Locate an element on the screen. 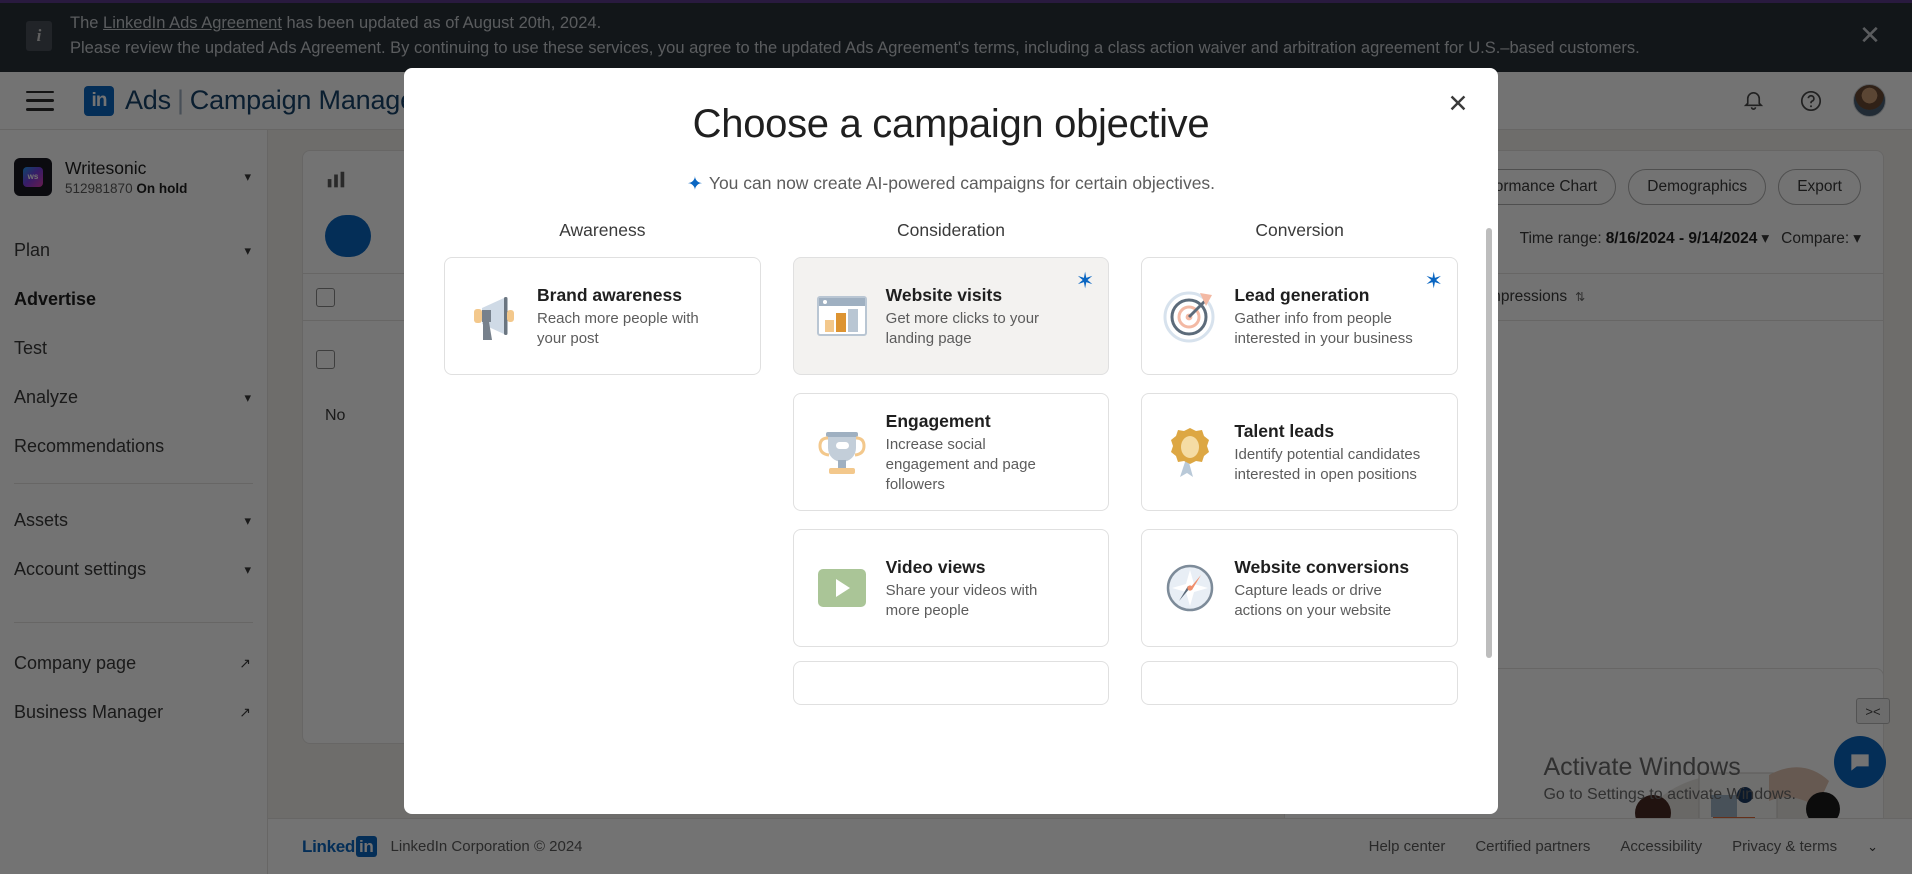 This screenshot has height=874, width=1912. column-conversion-partial is located at coordinates (1299, 692).